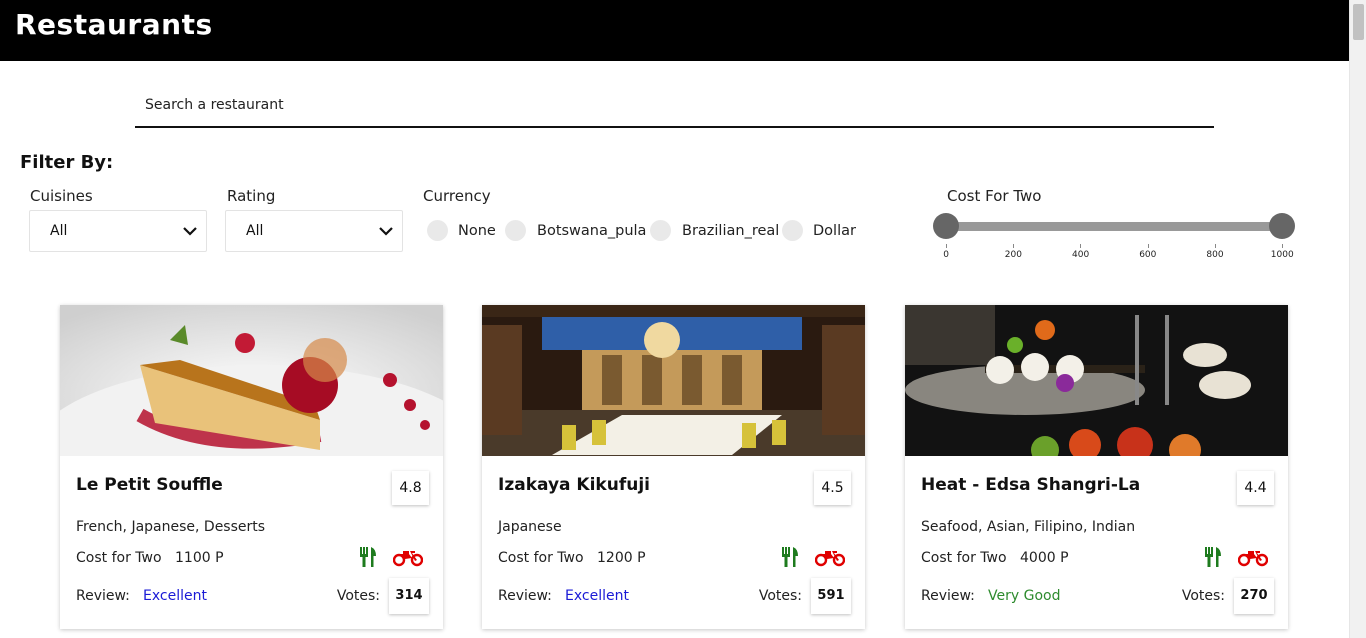 This screenshot has width=1366, height=638. I want to click on rating-selected-value: All, so click(255, 231).